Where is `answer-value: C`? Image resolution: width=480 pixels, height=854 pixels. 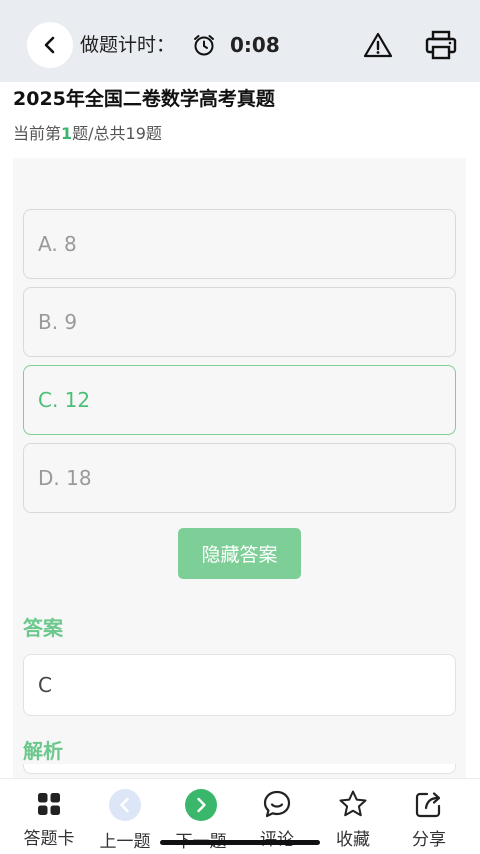
answer-value: C is located at coordinates (45, 685).